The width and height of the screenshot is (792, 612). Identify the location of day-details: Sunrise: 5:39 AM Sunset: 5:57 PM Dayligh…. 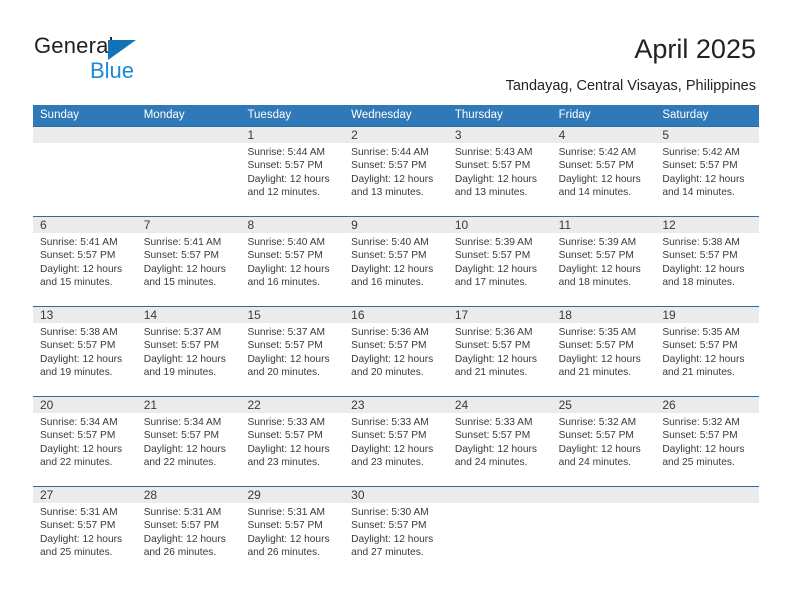
(604, 261).